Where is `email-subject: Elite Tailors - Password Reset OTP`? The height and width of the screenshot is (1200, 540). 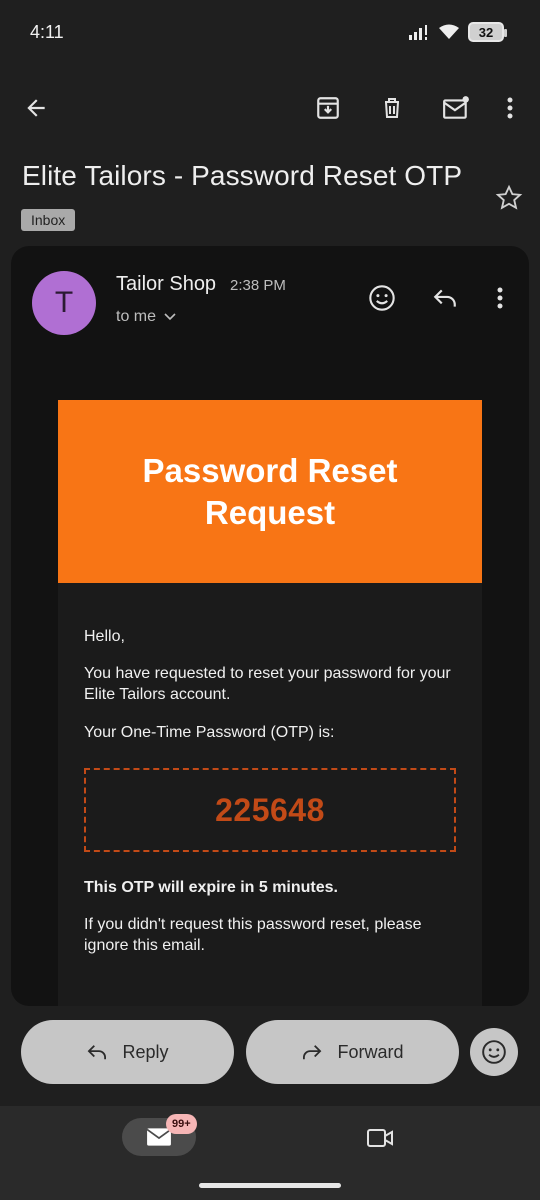 email-subject: Elite Tailors - Password Reset OTP is located at coordinates (242, 175).